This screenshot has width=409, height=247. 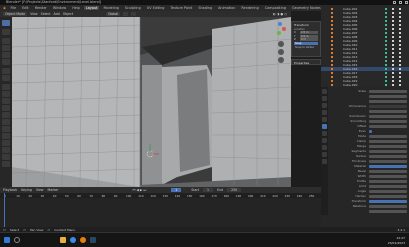 What do you see at coordinates (63, 240) in the screenshot?
I see `file-explorer-icon` at bounding box center [63, 240].